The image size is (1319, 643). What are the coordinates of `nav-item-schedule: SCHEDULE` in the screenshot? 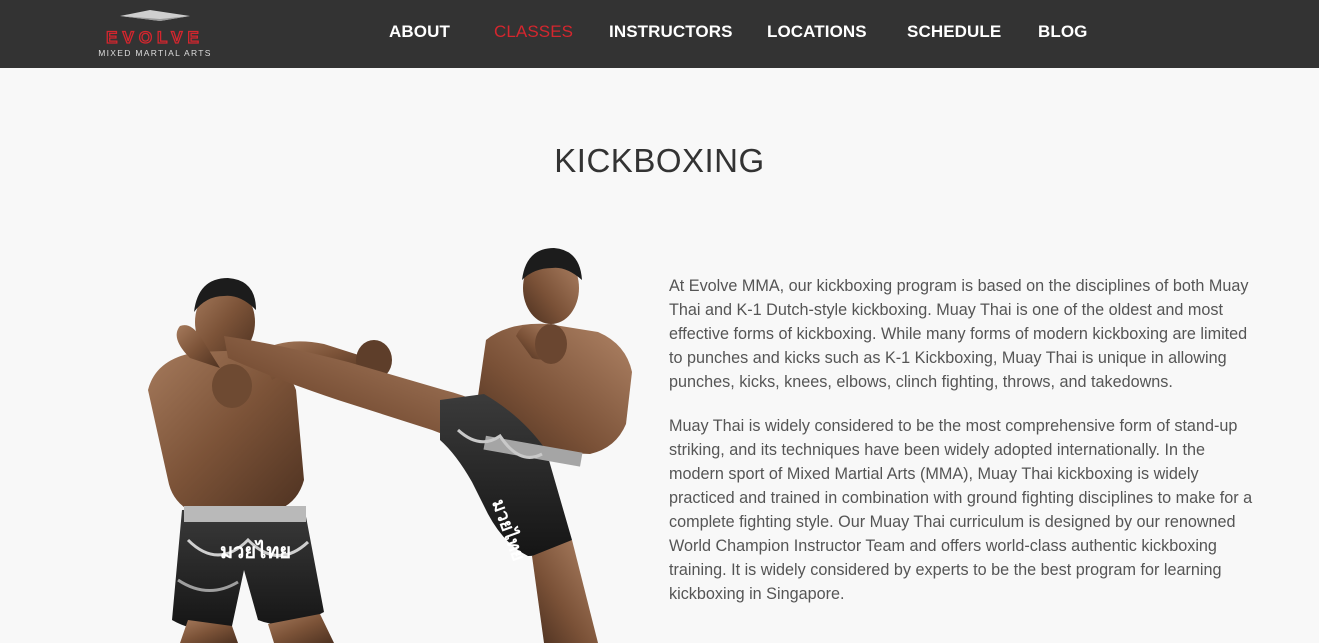 It's located at (954, 32).